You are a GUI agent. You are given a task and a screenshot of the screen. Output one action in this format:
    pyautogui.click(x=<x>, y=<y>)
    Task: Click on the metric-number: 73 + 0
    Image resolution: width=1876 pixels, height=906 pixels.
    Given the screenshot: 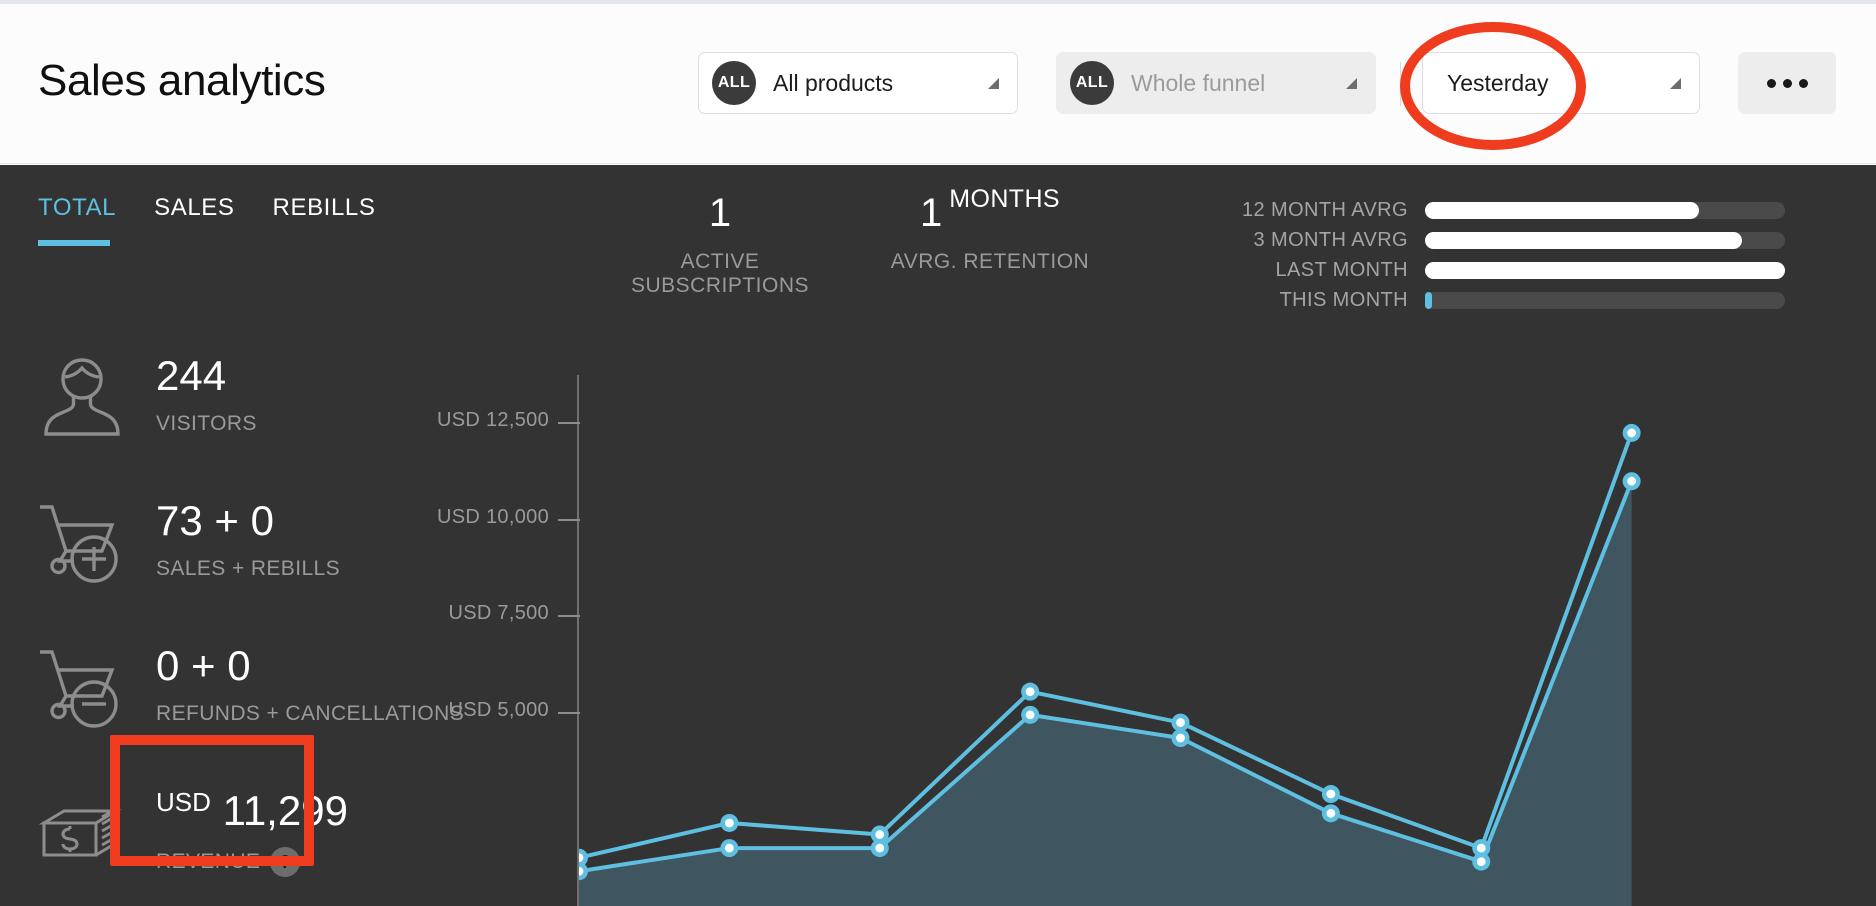 What is the action you would take?
    pyautogui.click(x=215, y=520)
    